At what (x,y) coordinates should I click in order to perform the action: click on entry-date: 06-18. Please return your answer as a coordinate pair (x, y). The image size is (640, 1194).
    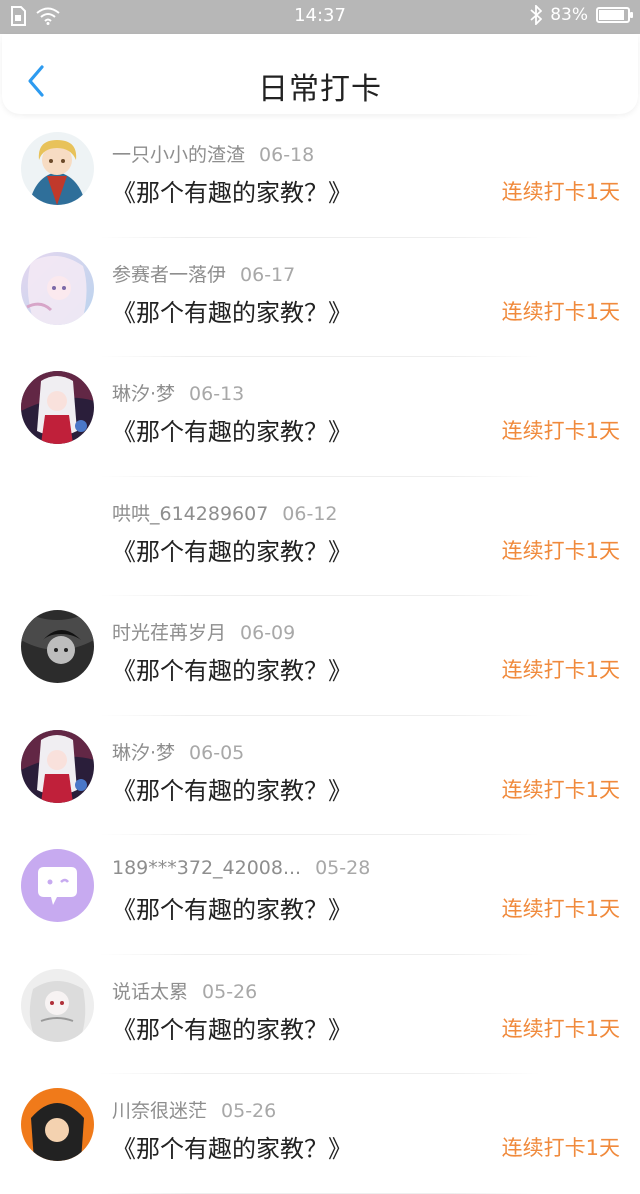
    Looking at the image, I should click on (287, 155).